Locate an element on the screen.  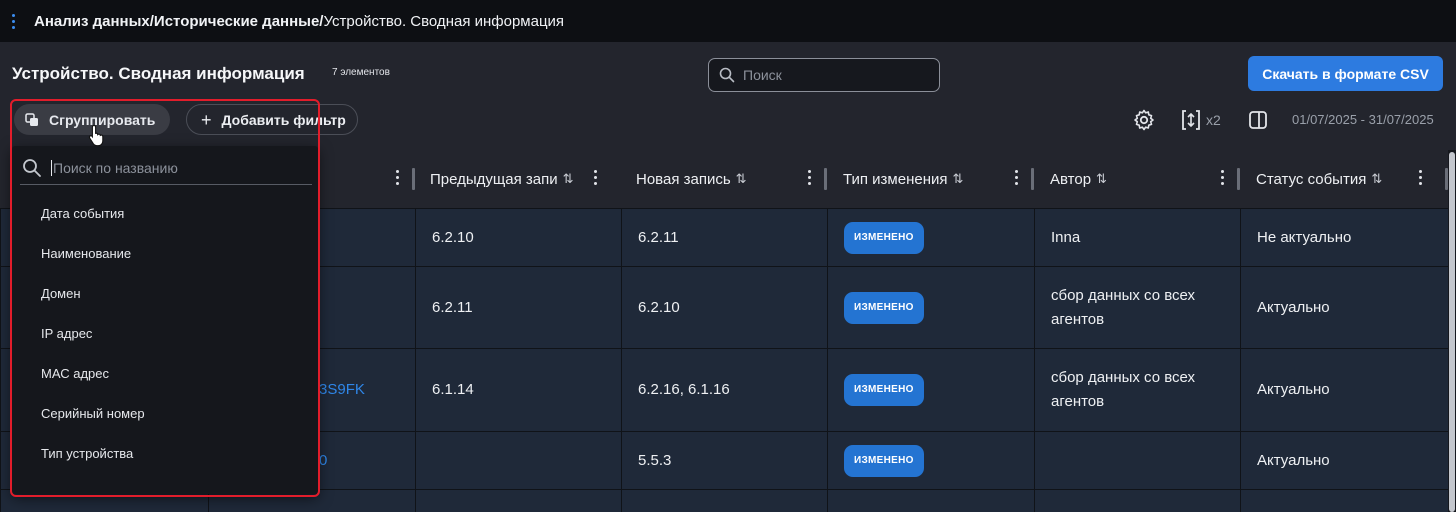
cell-new: 6.2.11 is located at coordinates (724, 237).